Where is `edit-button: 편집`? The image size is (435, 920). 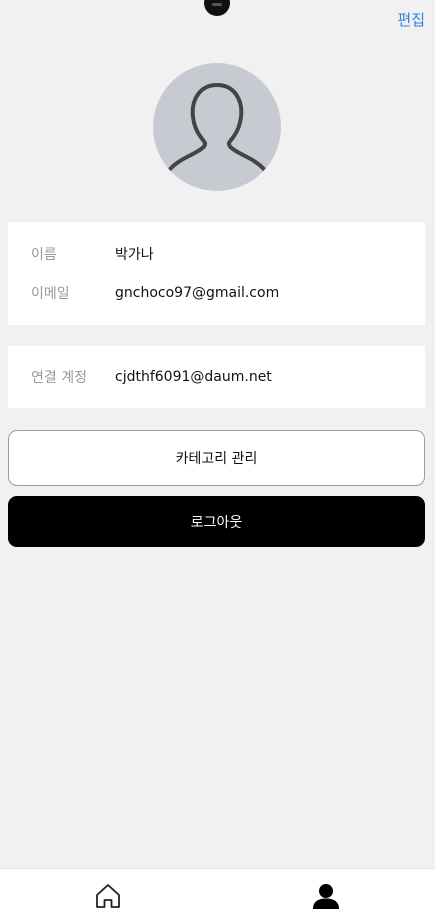
edit-button: 편집 is located at coordinates (411, 19).